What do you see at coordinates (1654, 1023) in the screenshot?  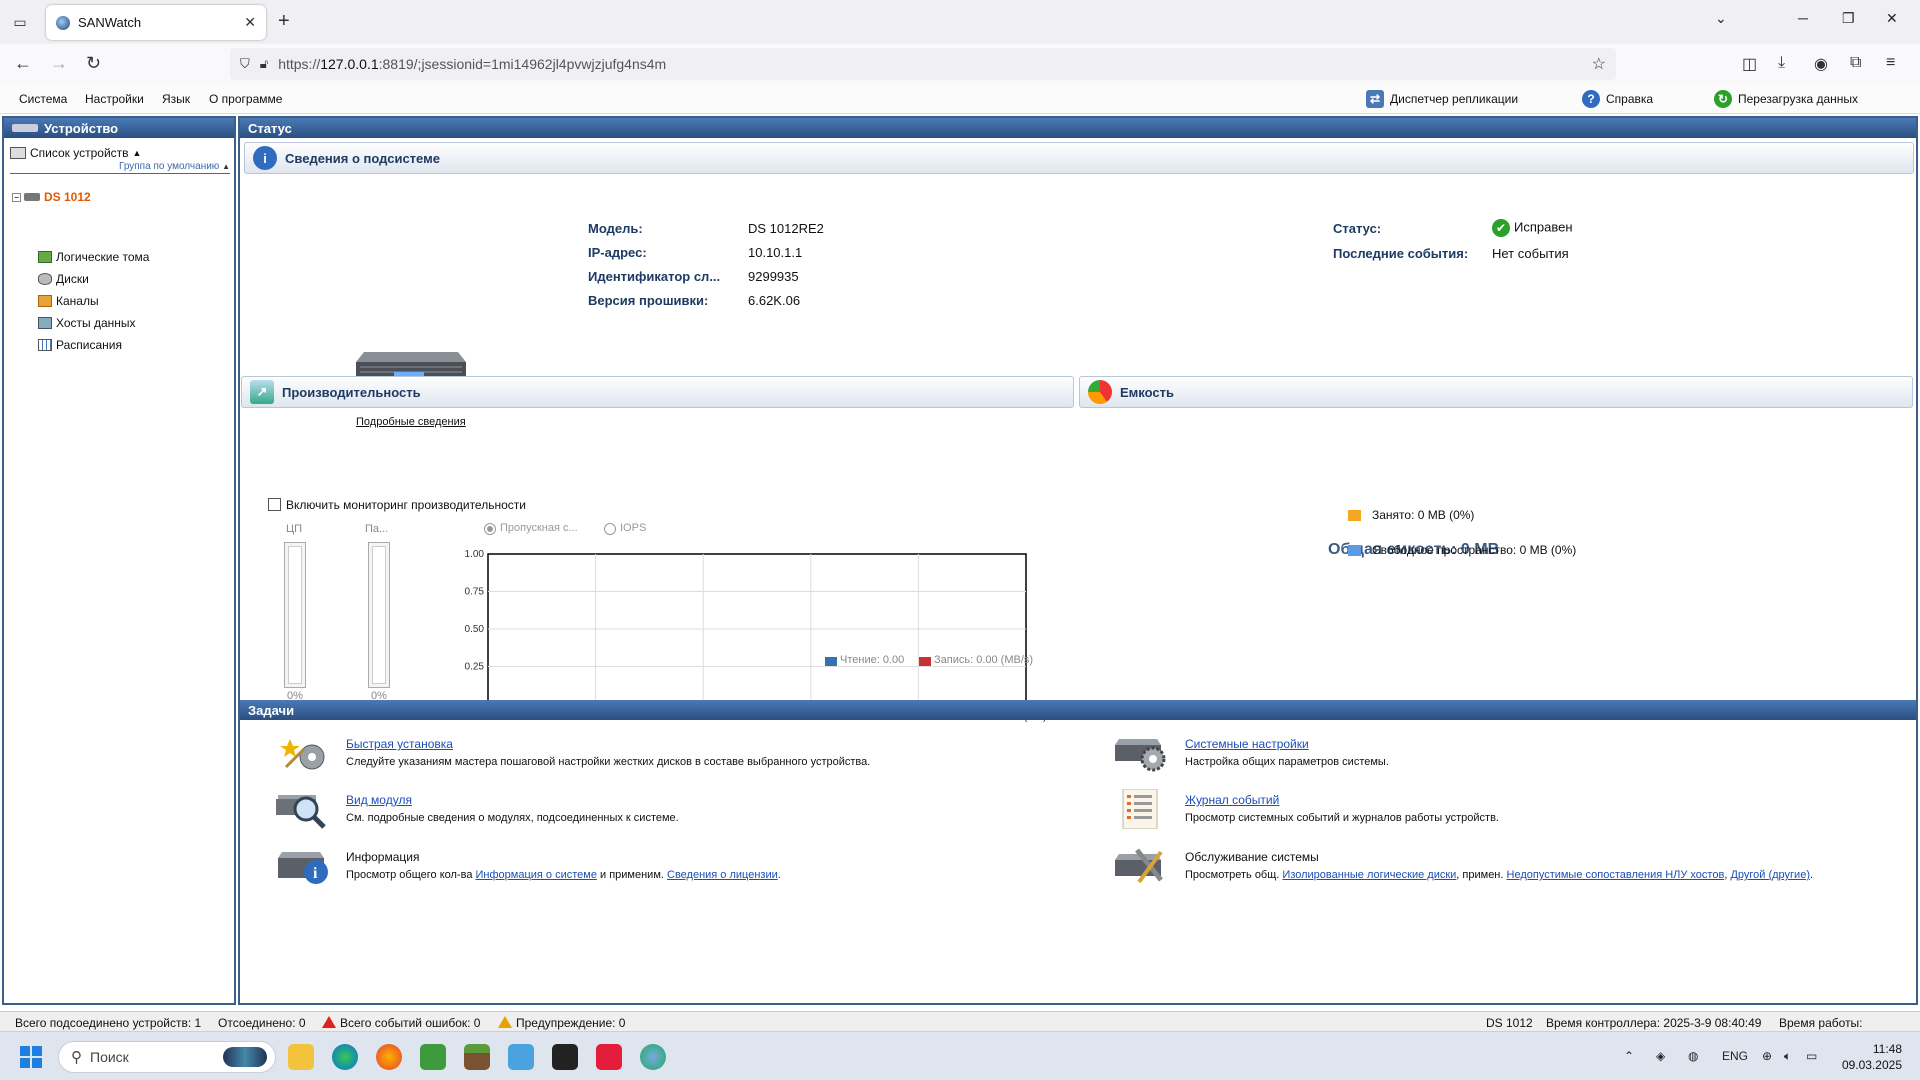 I see `controller-time: Время контроллера: 2025-3-9 08:40:49` at bounding box center [1654, 1023].